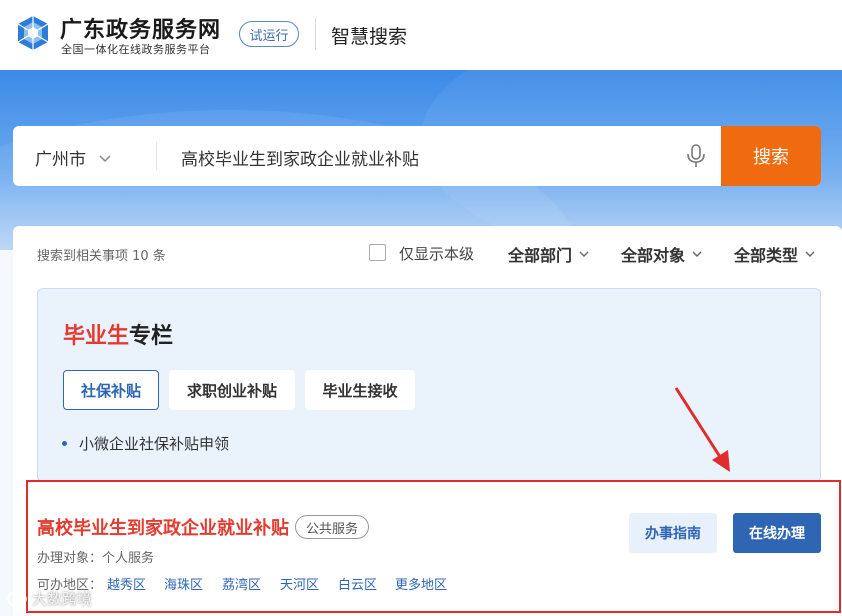  What do you see at coordinates (369, 37) in the screenshot?
I see `section-title: 智慧搜索` at bounding box center [369, 37].